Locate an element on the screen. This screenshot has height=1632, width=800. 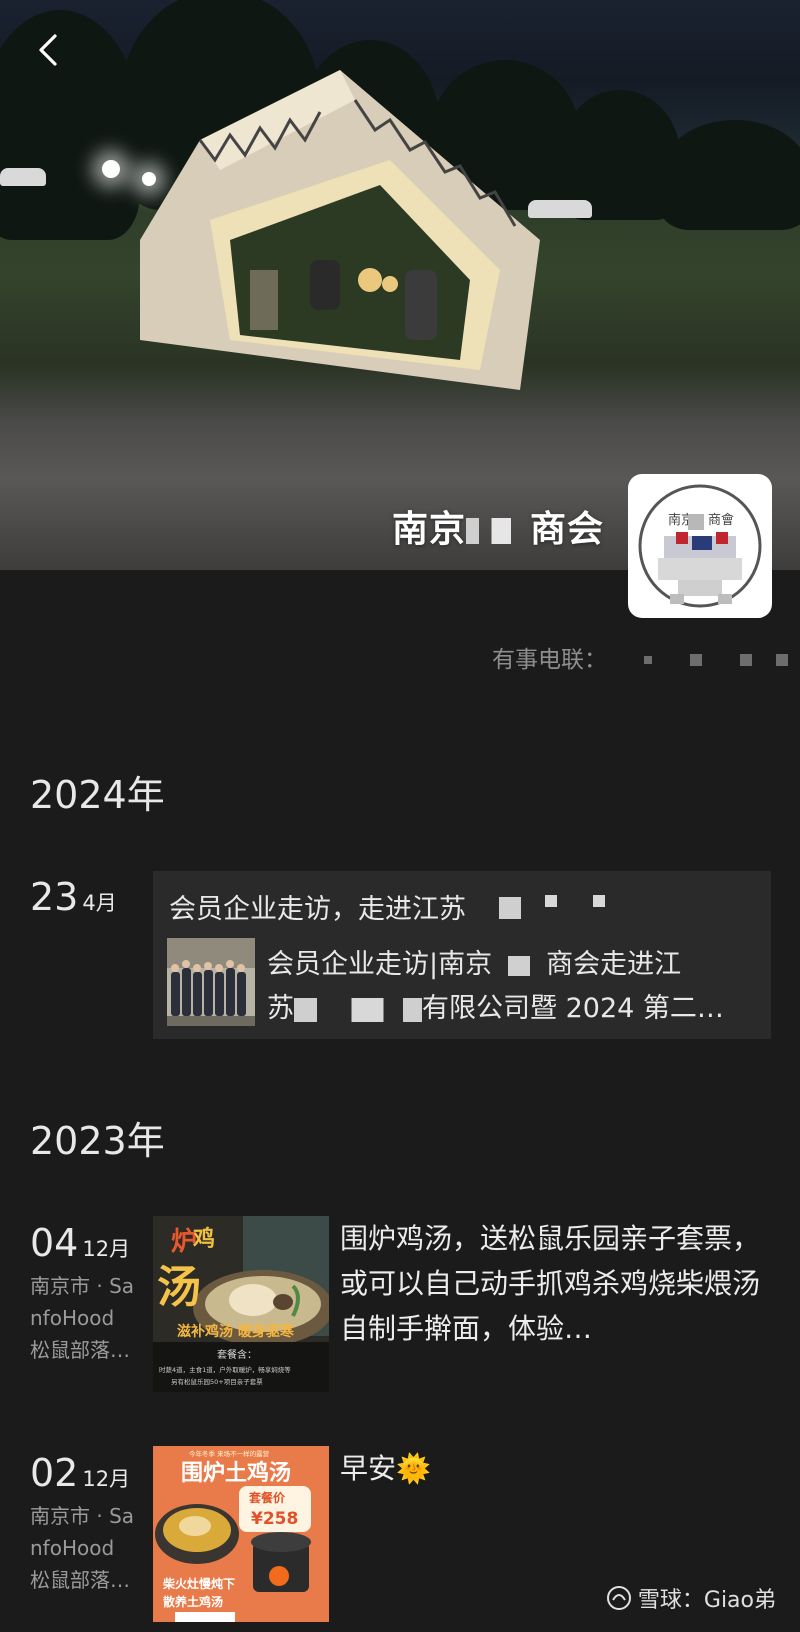
group-photo is located at coordinates (211, 982).